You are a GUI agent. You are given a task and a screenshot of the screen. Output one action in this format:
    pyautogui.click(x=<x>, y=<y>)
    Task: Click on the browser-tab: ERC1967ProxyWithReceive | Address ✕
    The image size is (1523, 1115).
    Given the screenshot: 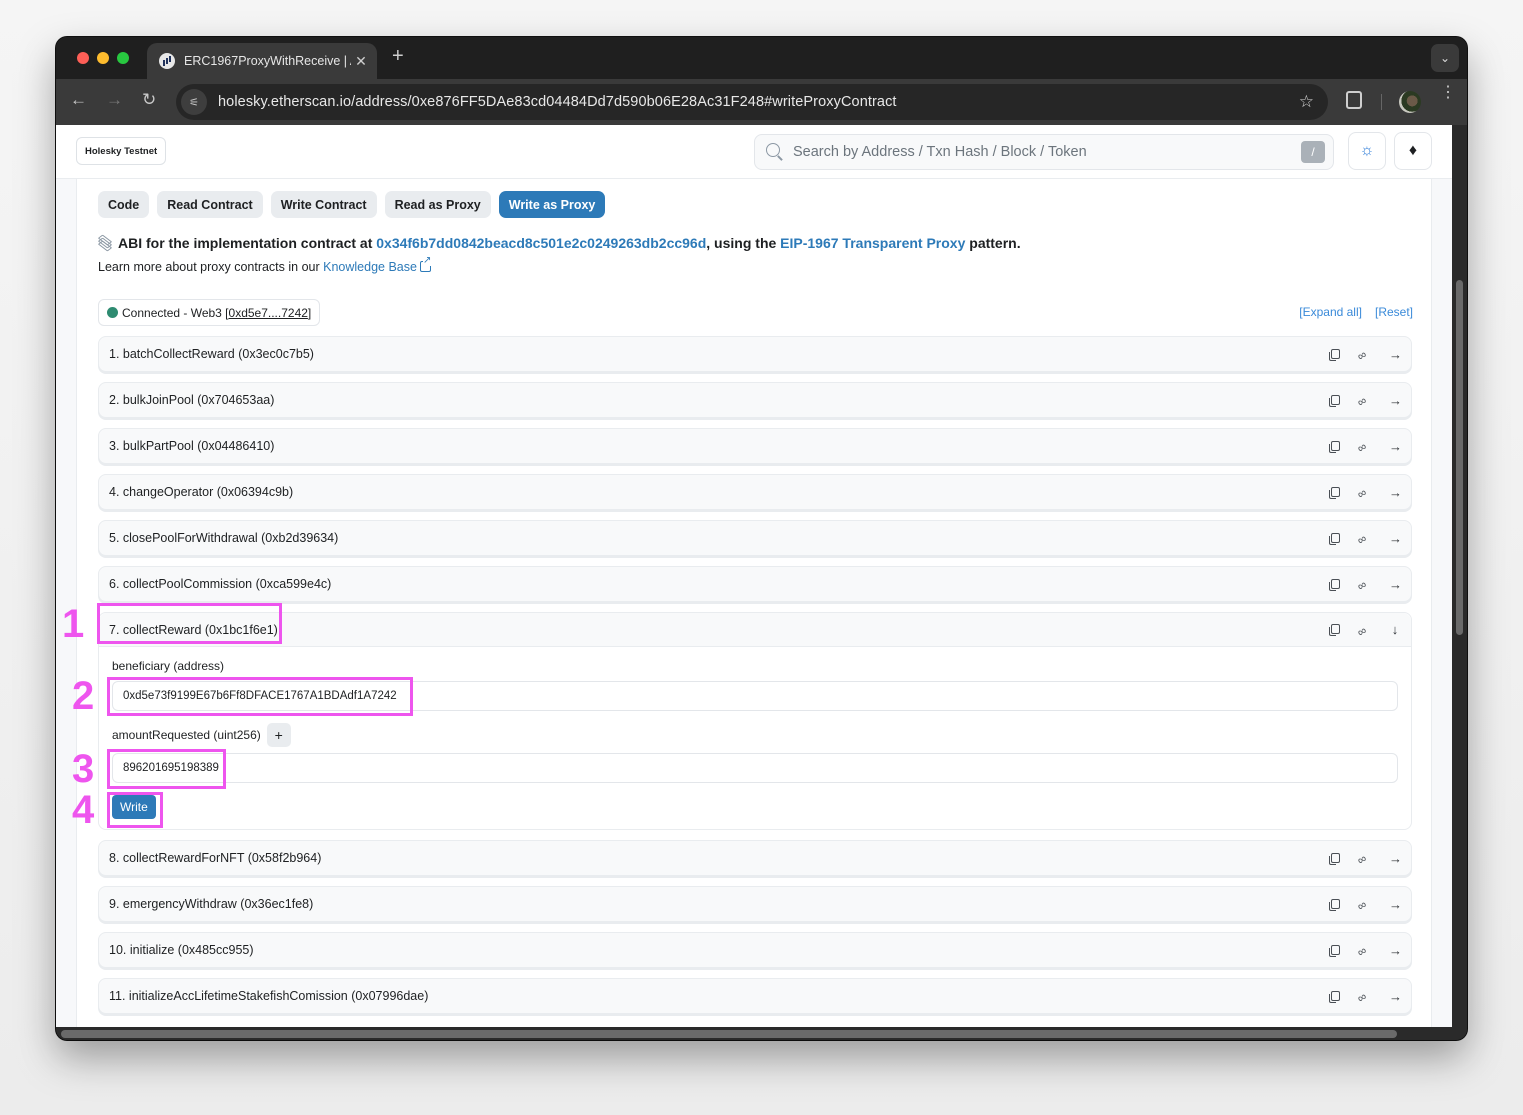 What is the action you would take?
    pyautogui.click(x=262, y=61)
    